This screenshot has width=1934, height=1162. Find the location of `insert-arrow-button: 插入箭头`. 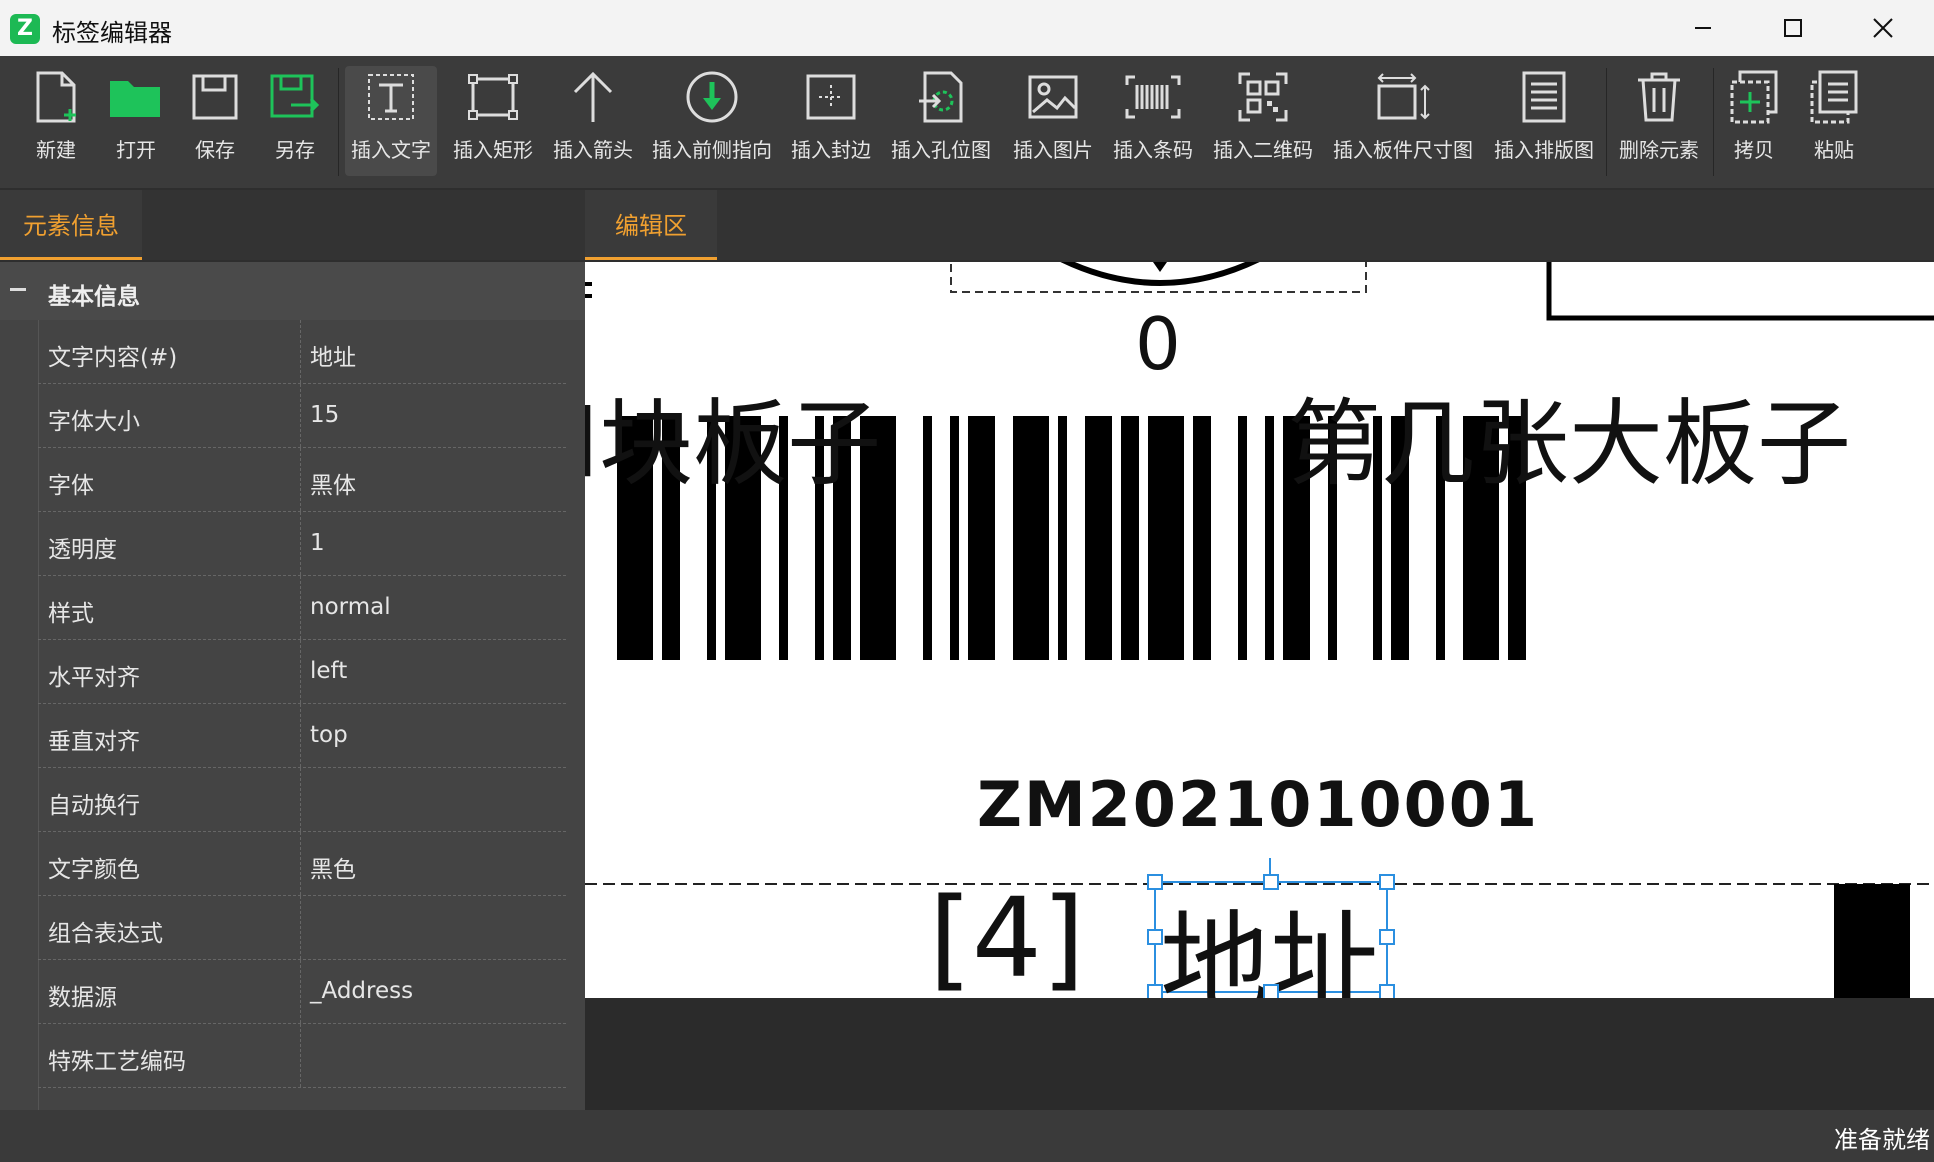

insert-arrow-button: 插入箭头 is located at coordinates (593, 121).